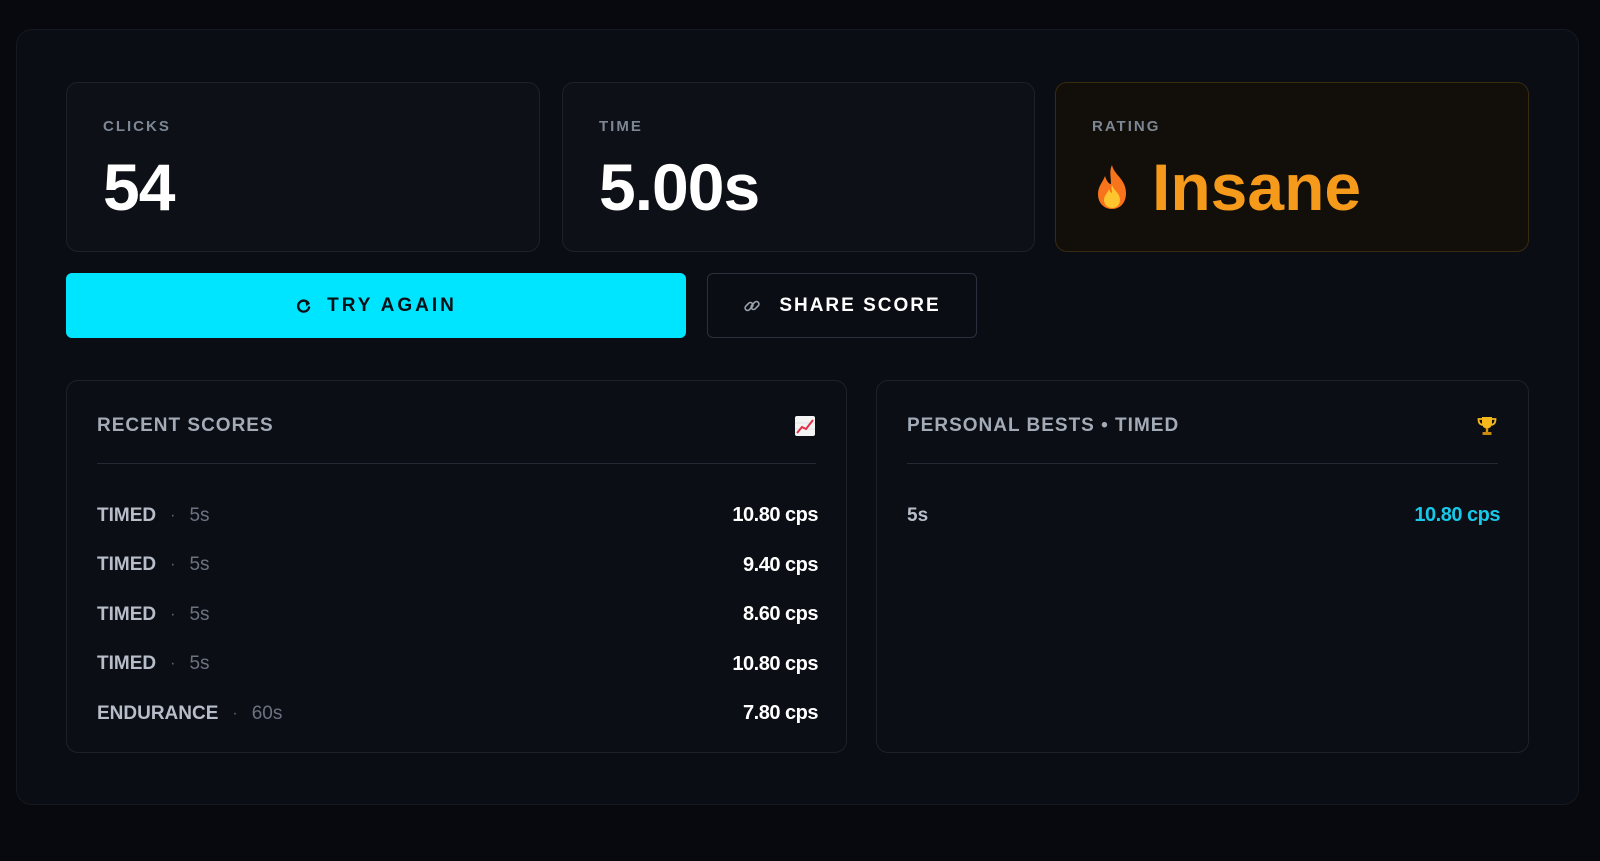 This screenshot has height=861, width=1600. Describe the element at coordinates (1457, 515) in the screenshot. I see `best-score: 10.80 cps` at that location.